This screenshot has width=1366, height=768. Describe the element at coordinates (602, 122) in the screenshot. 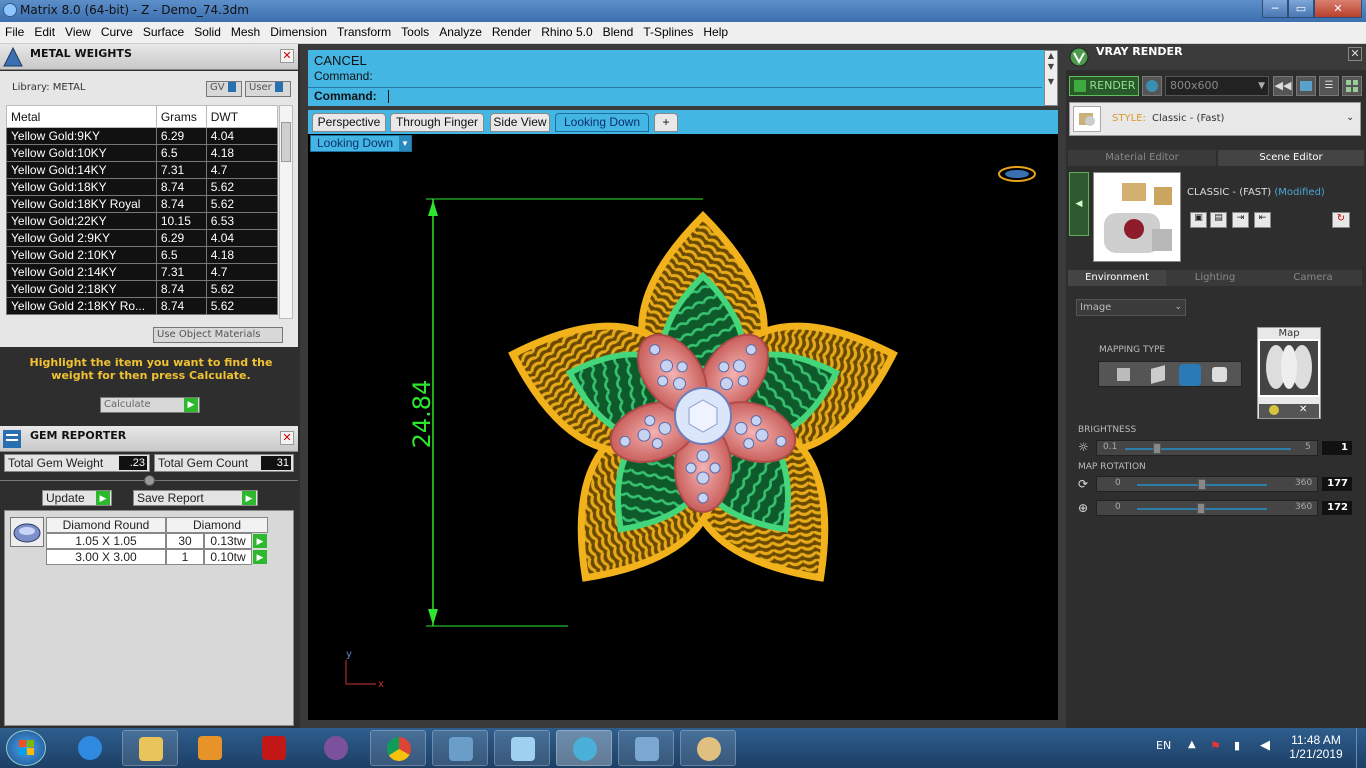

I see `tab-looking-down: Looking Down` at that location.